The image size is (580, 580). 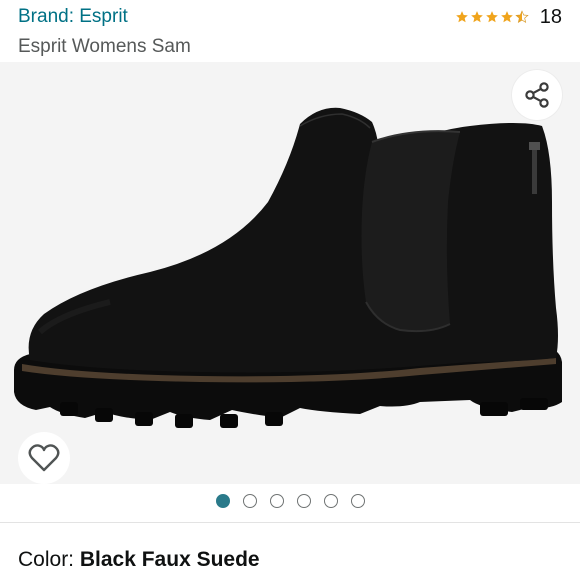 I want to click on brand-link: Brand: Esprit, so click(x=73, y=17).